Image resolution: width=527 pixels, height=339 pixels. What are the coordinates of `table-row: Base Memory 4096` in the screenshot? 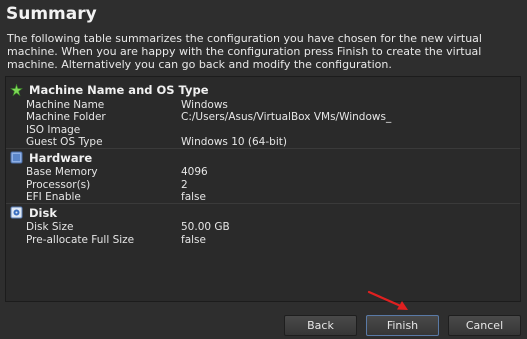 It's located at (263, 172).